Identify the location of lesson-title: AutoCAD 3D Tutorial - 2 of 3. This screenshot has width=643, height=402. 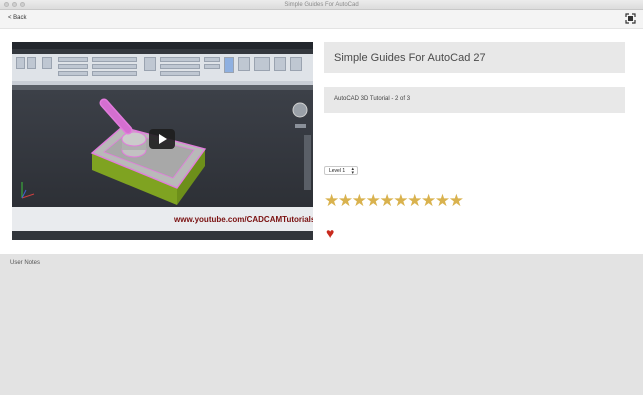
(372, 99).